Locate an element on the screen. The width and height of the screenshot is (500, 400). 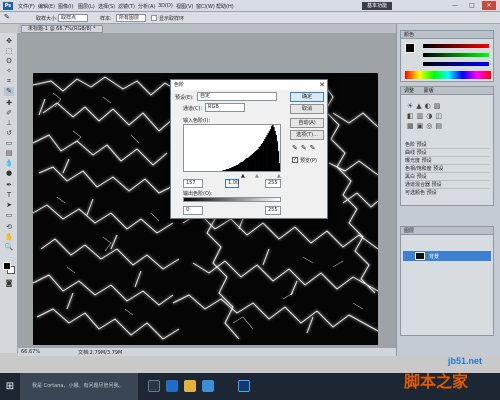
green-slider is located at coordinates (456, 55).